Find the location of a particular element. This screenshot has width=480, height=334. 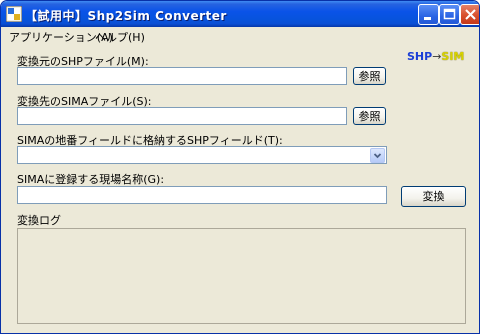

minimize-icon is located at coordinates (427, 18).